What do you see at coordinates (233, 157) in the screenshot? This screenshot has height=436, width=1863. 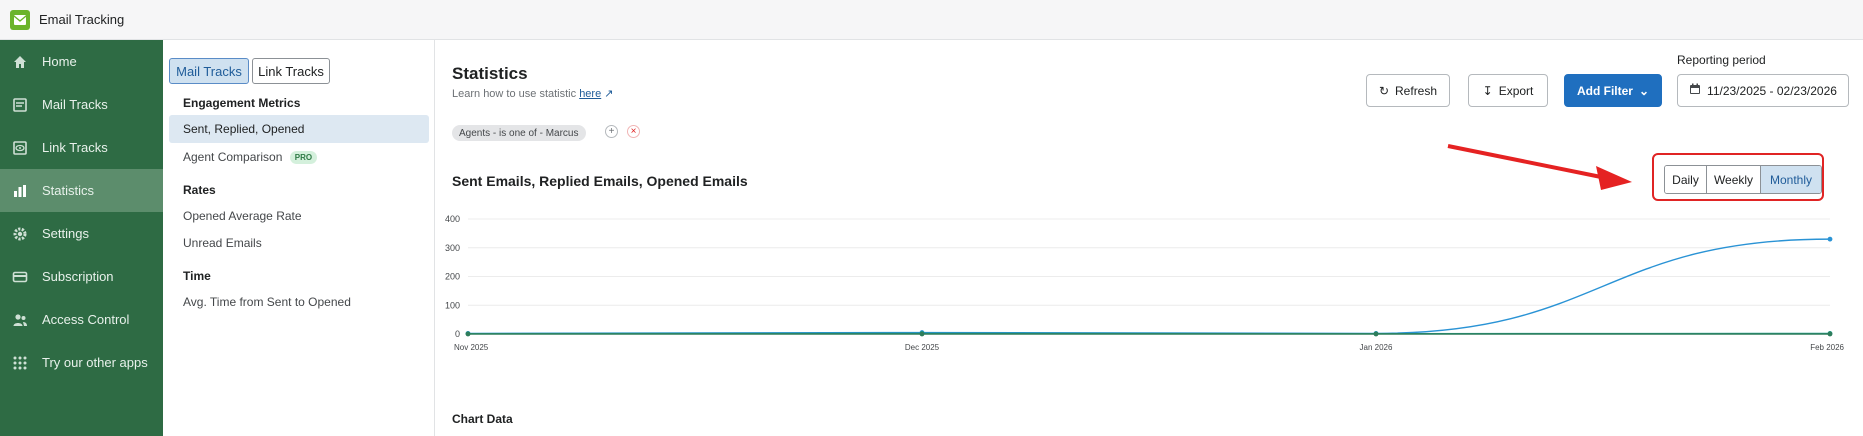 I see `agent-comparison-label: Agent Comparison` at bounding box center [233, 157].